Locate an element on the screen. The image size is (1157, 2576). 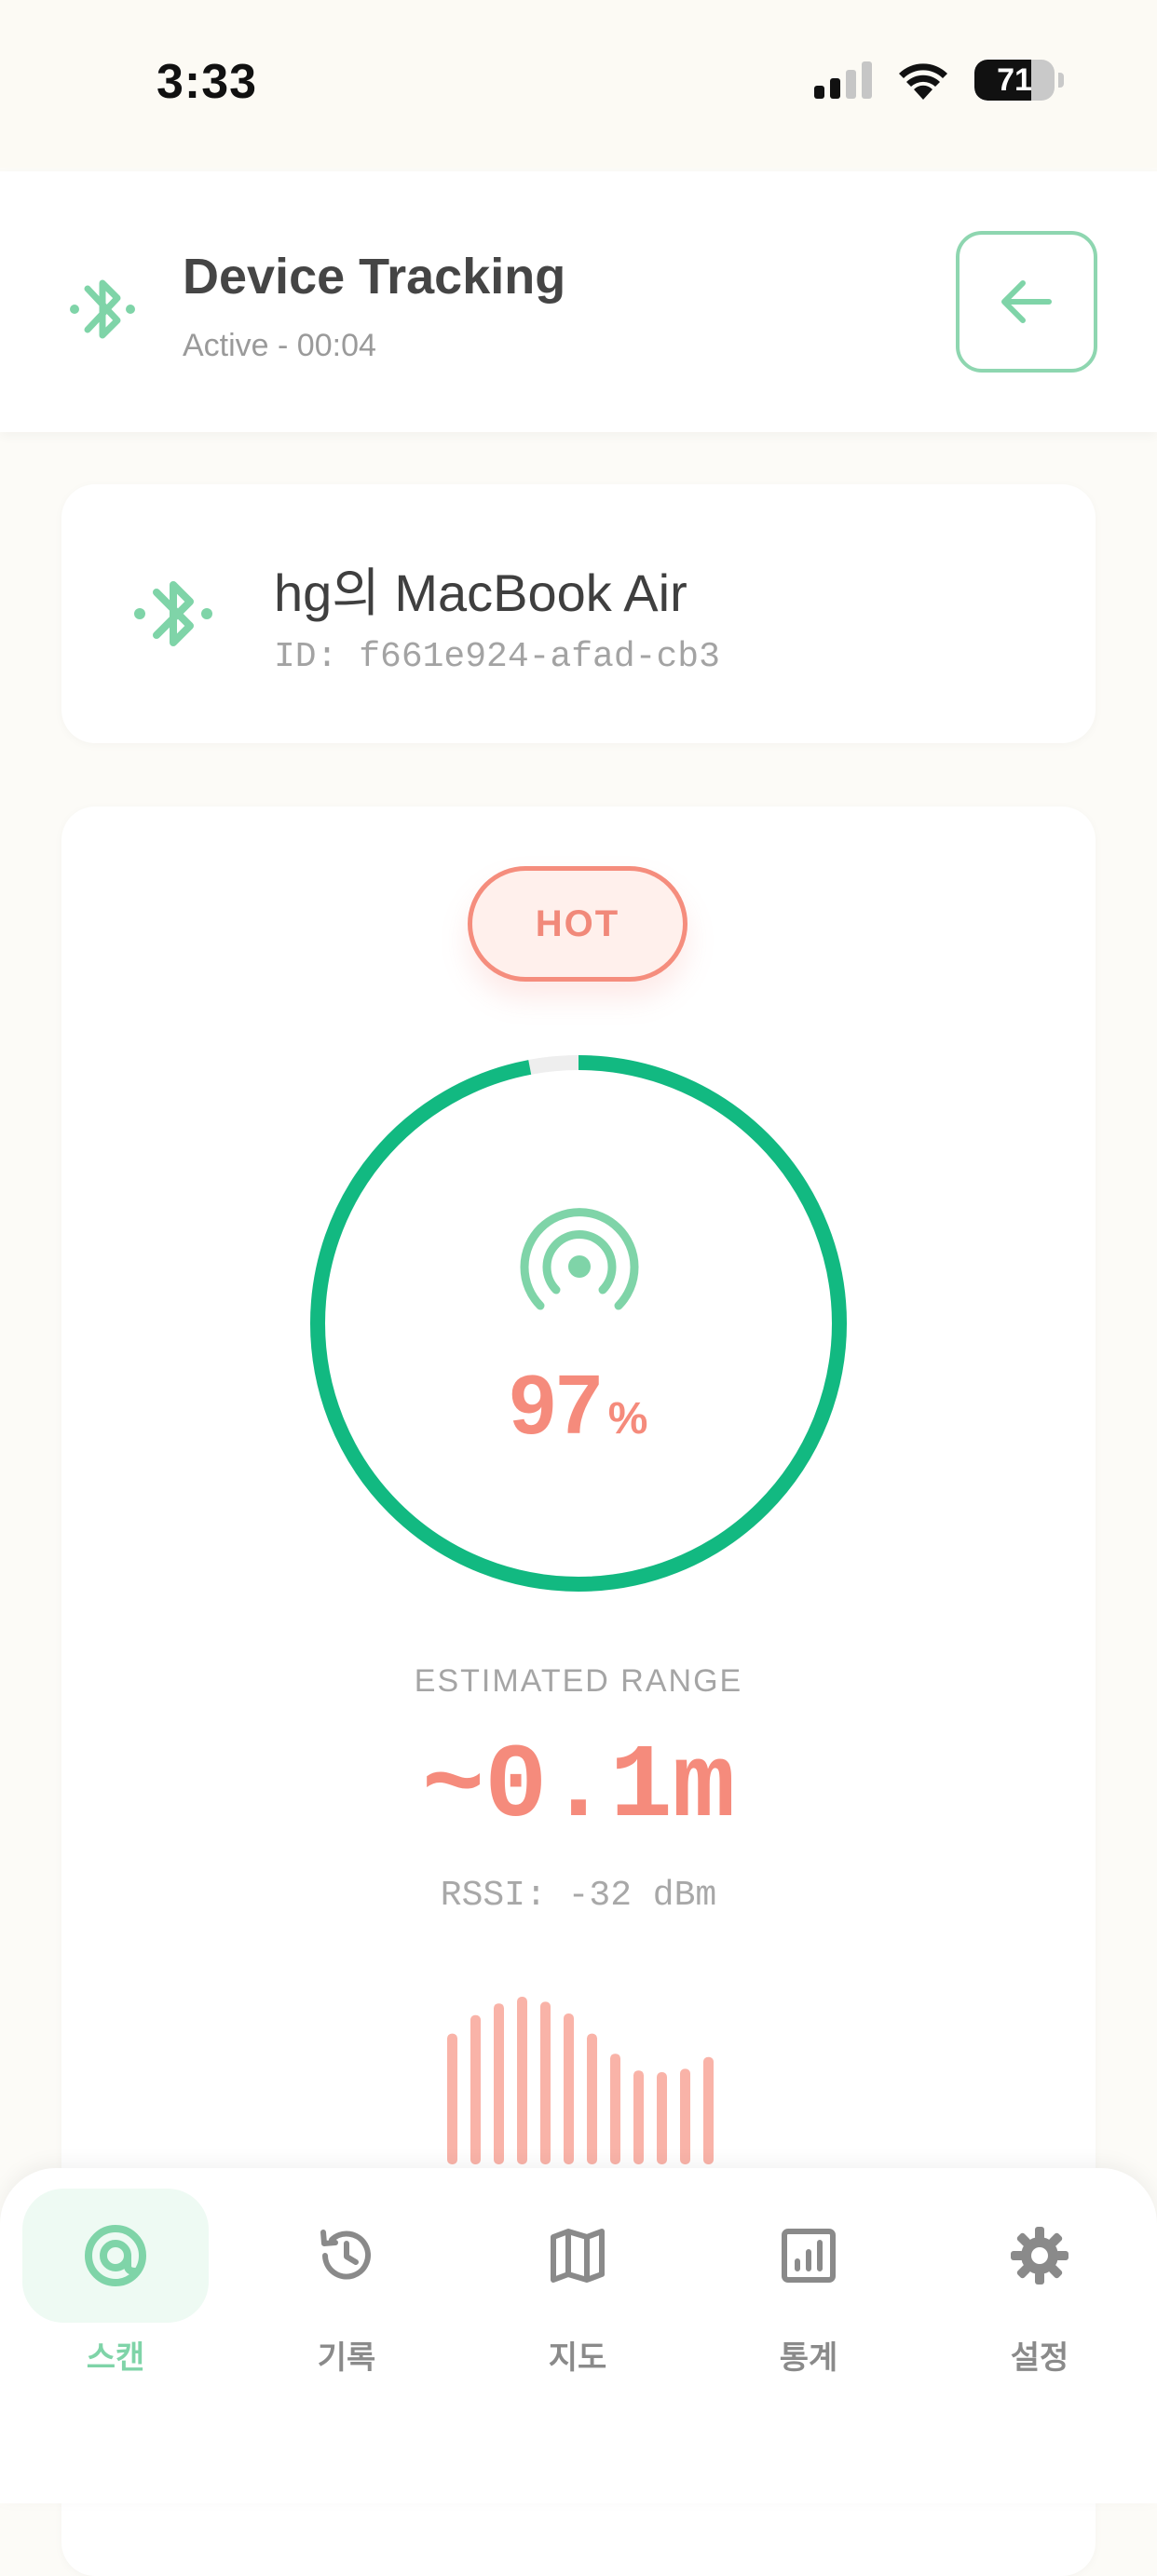
tracking-status: Active - 00:04 is located at coordinates (279, 345).